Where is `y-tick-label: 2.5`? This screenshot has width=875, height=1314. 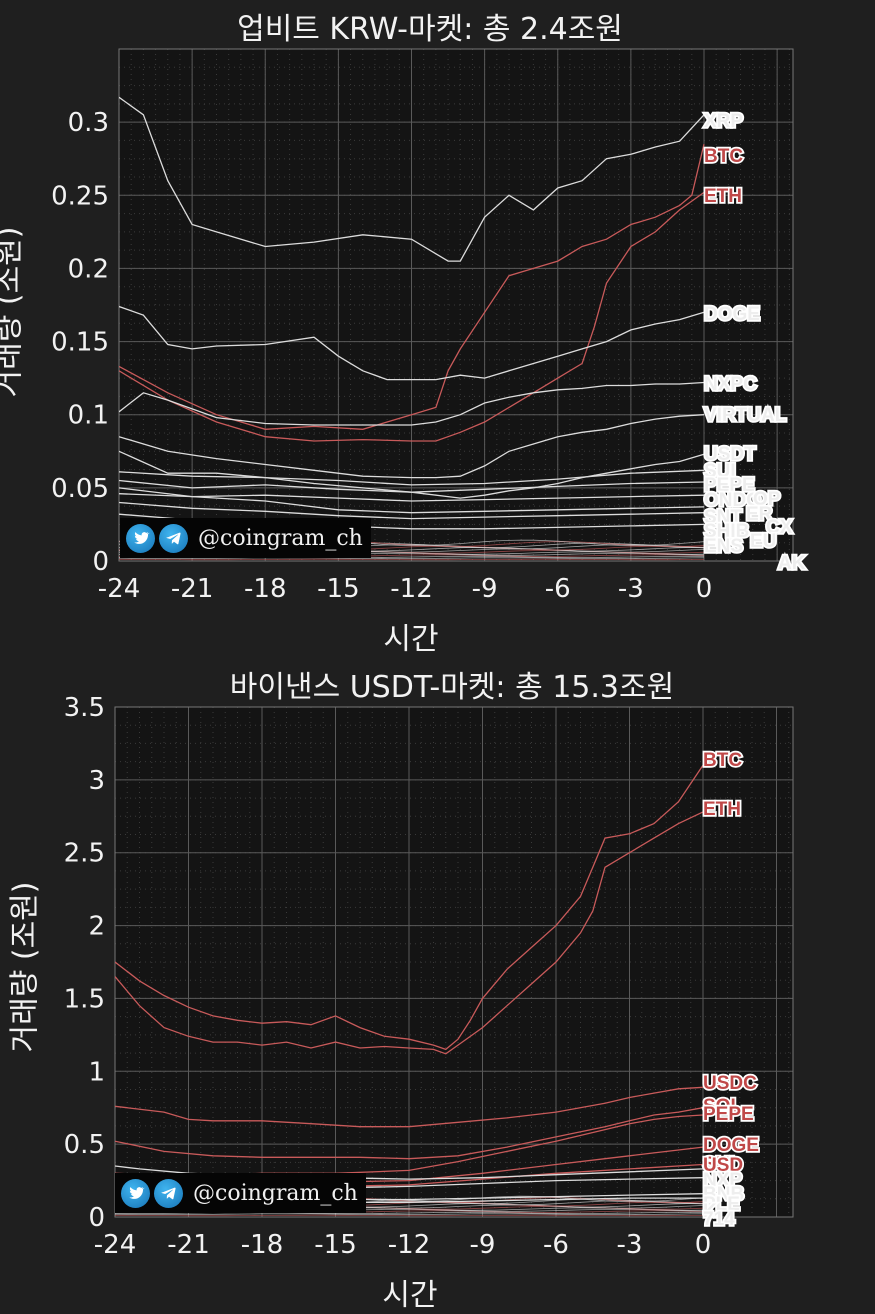 y-tick-label: 2.5 is located at coordinates (84, 854).